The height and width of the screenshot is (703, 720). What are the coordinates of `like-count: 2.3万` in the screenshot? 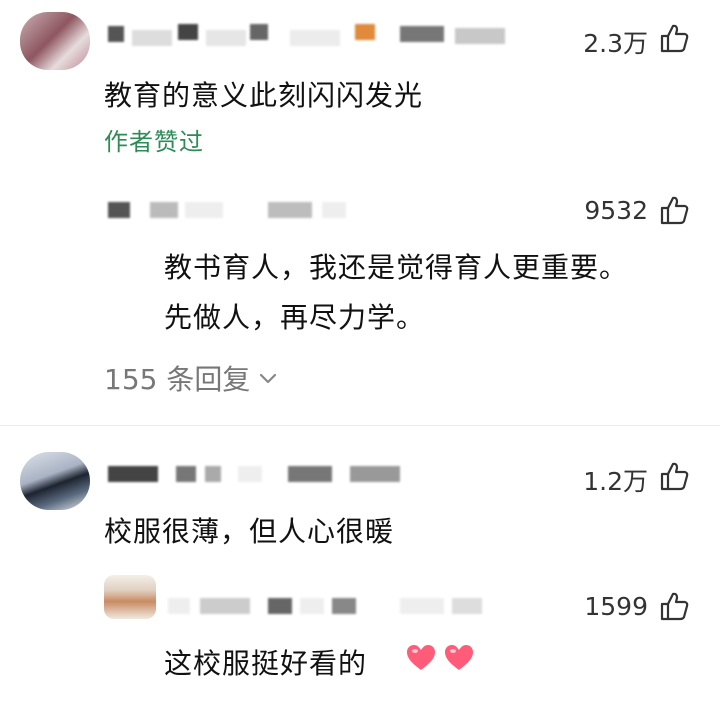 It's located at (615, 43).